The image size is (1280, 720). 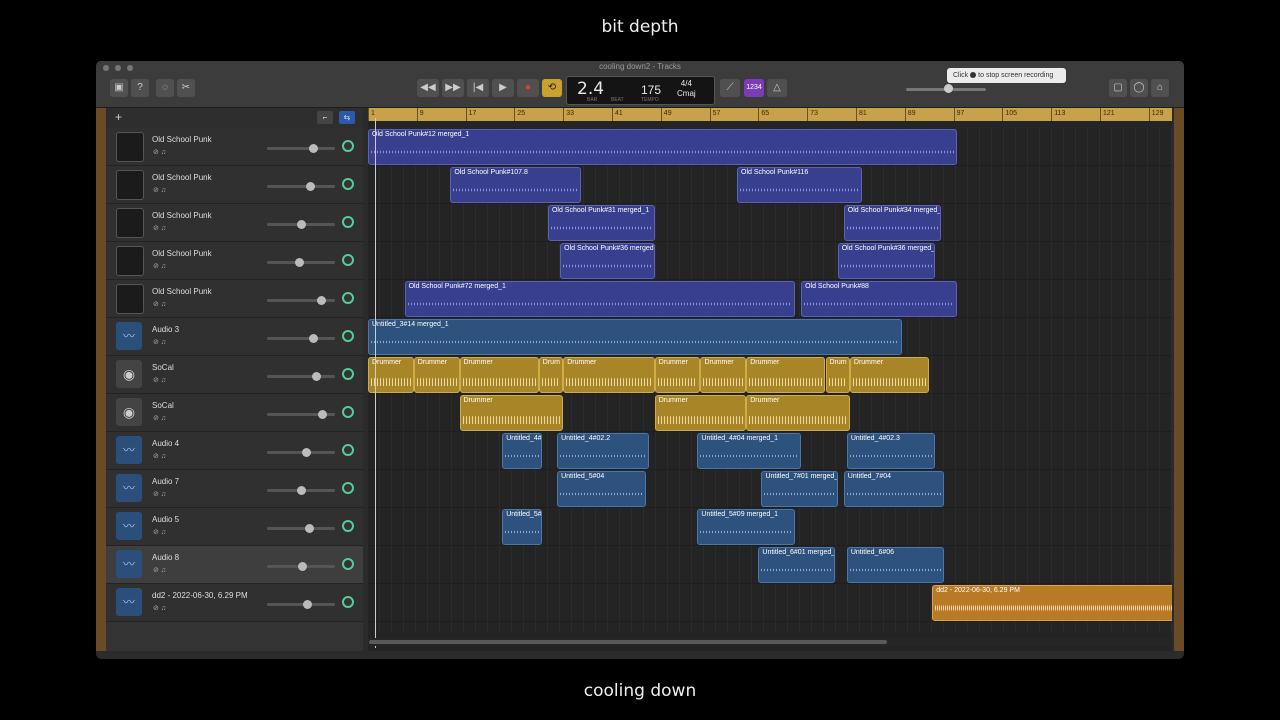 I want to click on media-browser-button: ⌂, so click(x=1160, y=88).